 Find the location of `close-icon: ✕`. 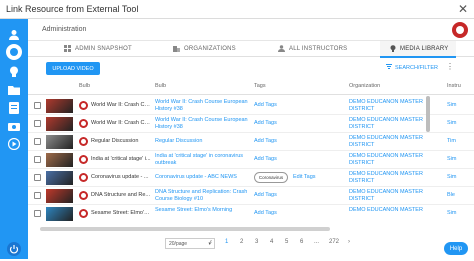

close-icon: ✕ is located at coordinates (463, 9).